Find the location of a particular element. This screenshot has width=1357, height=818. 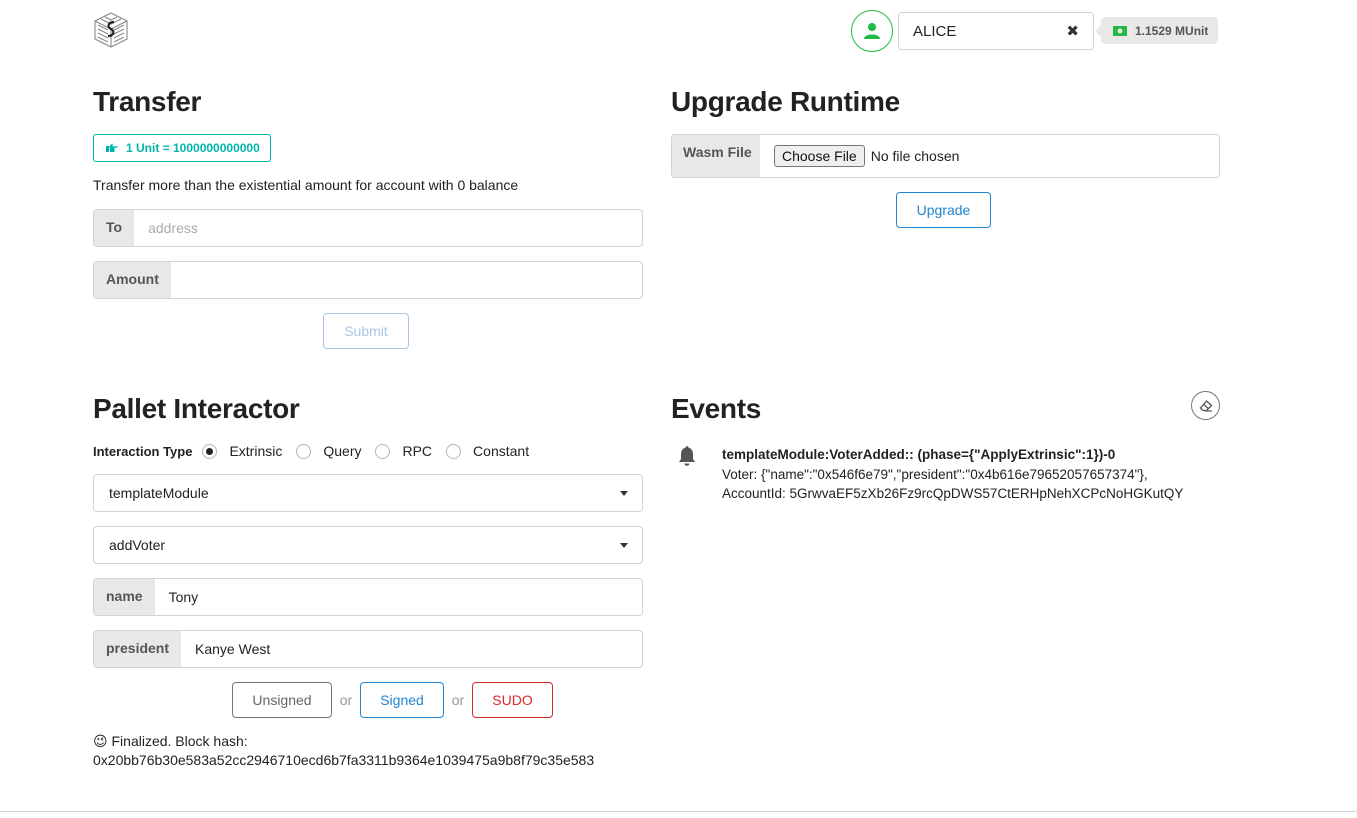

radio-query: Query is located at coordinates (328, 451).